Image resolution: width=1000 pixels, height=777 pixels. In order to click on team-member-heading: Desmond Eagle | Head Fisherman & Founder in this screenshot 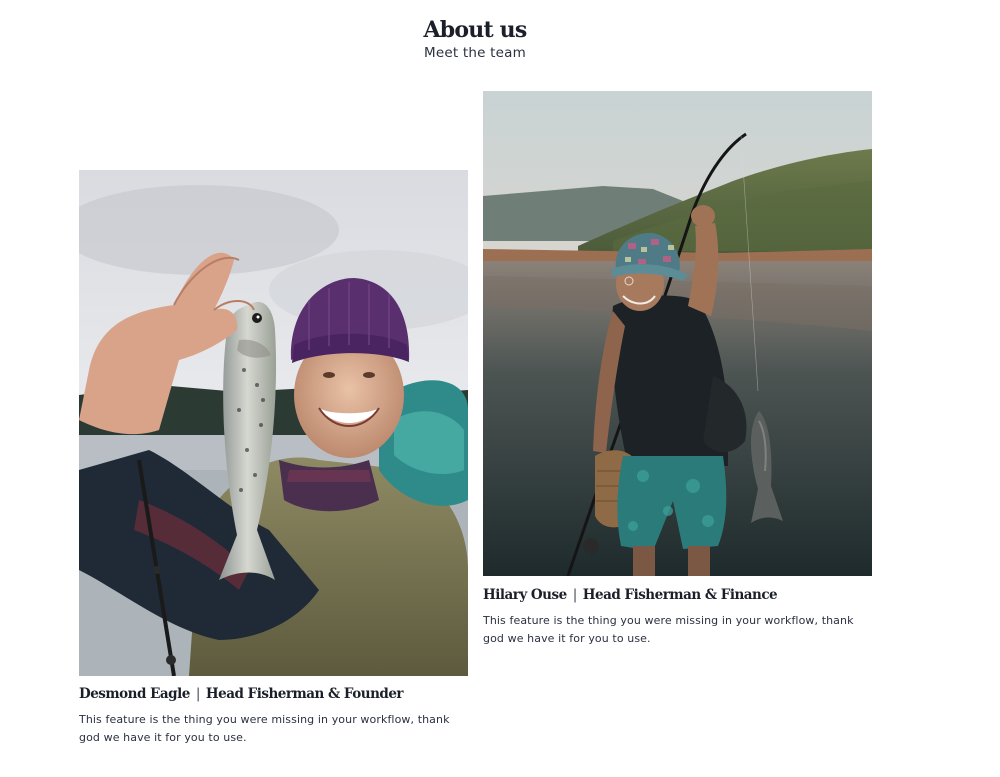, I will do `click(273, 694)`.